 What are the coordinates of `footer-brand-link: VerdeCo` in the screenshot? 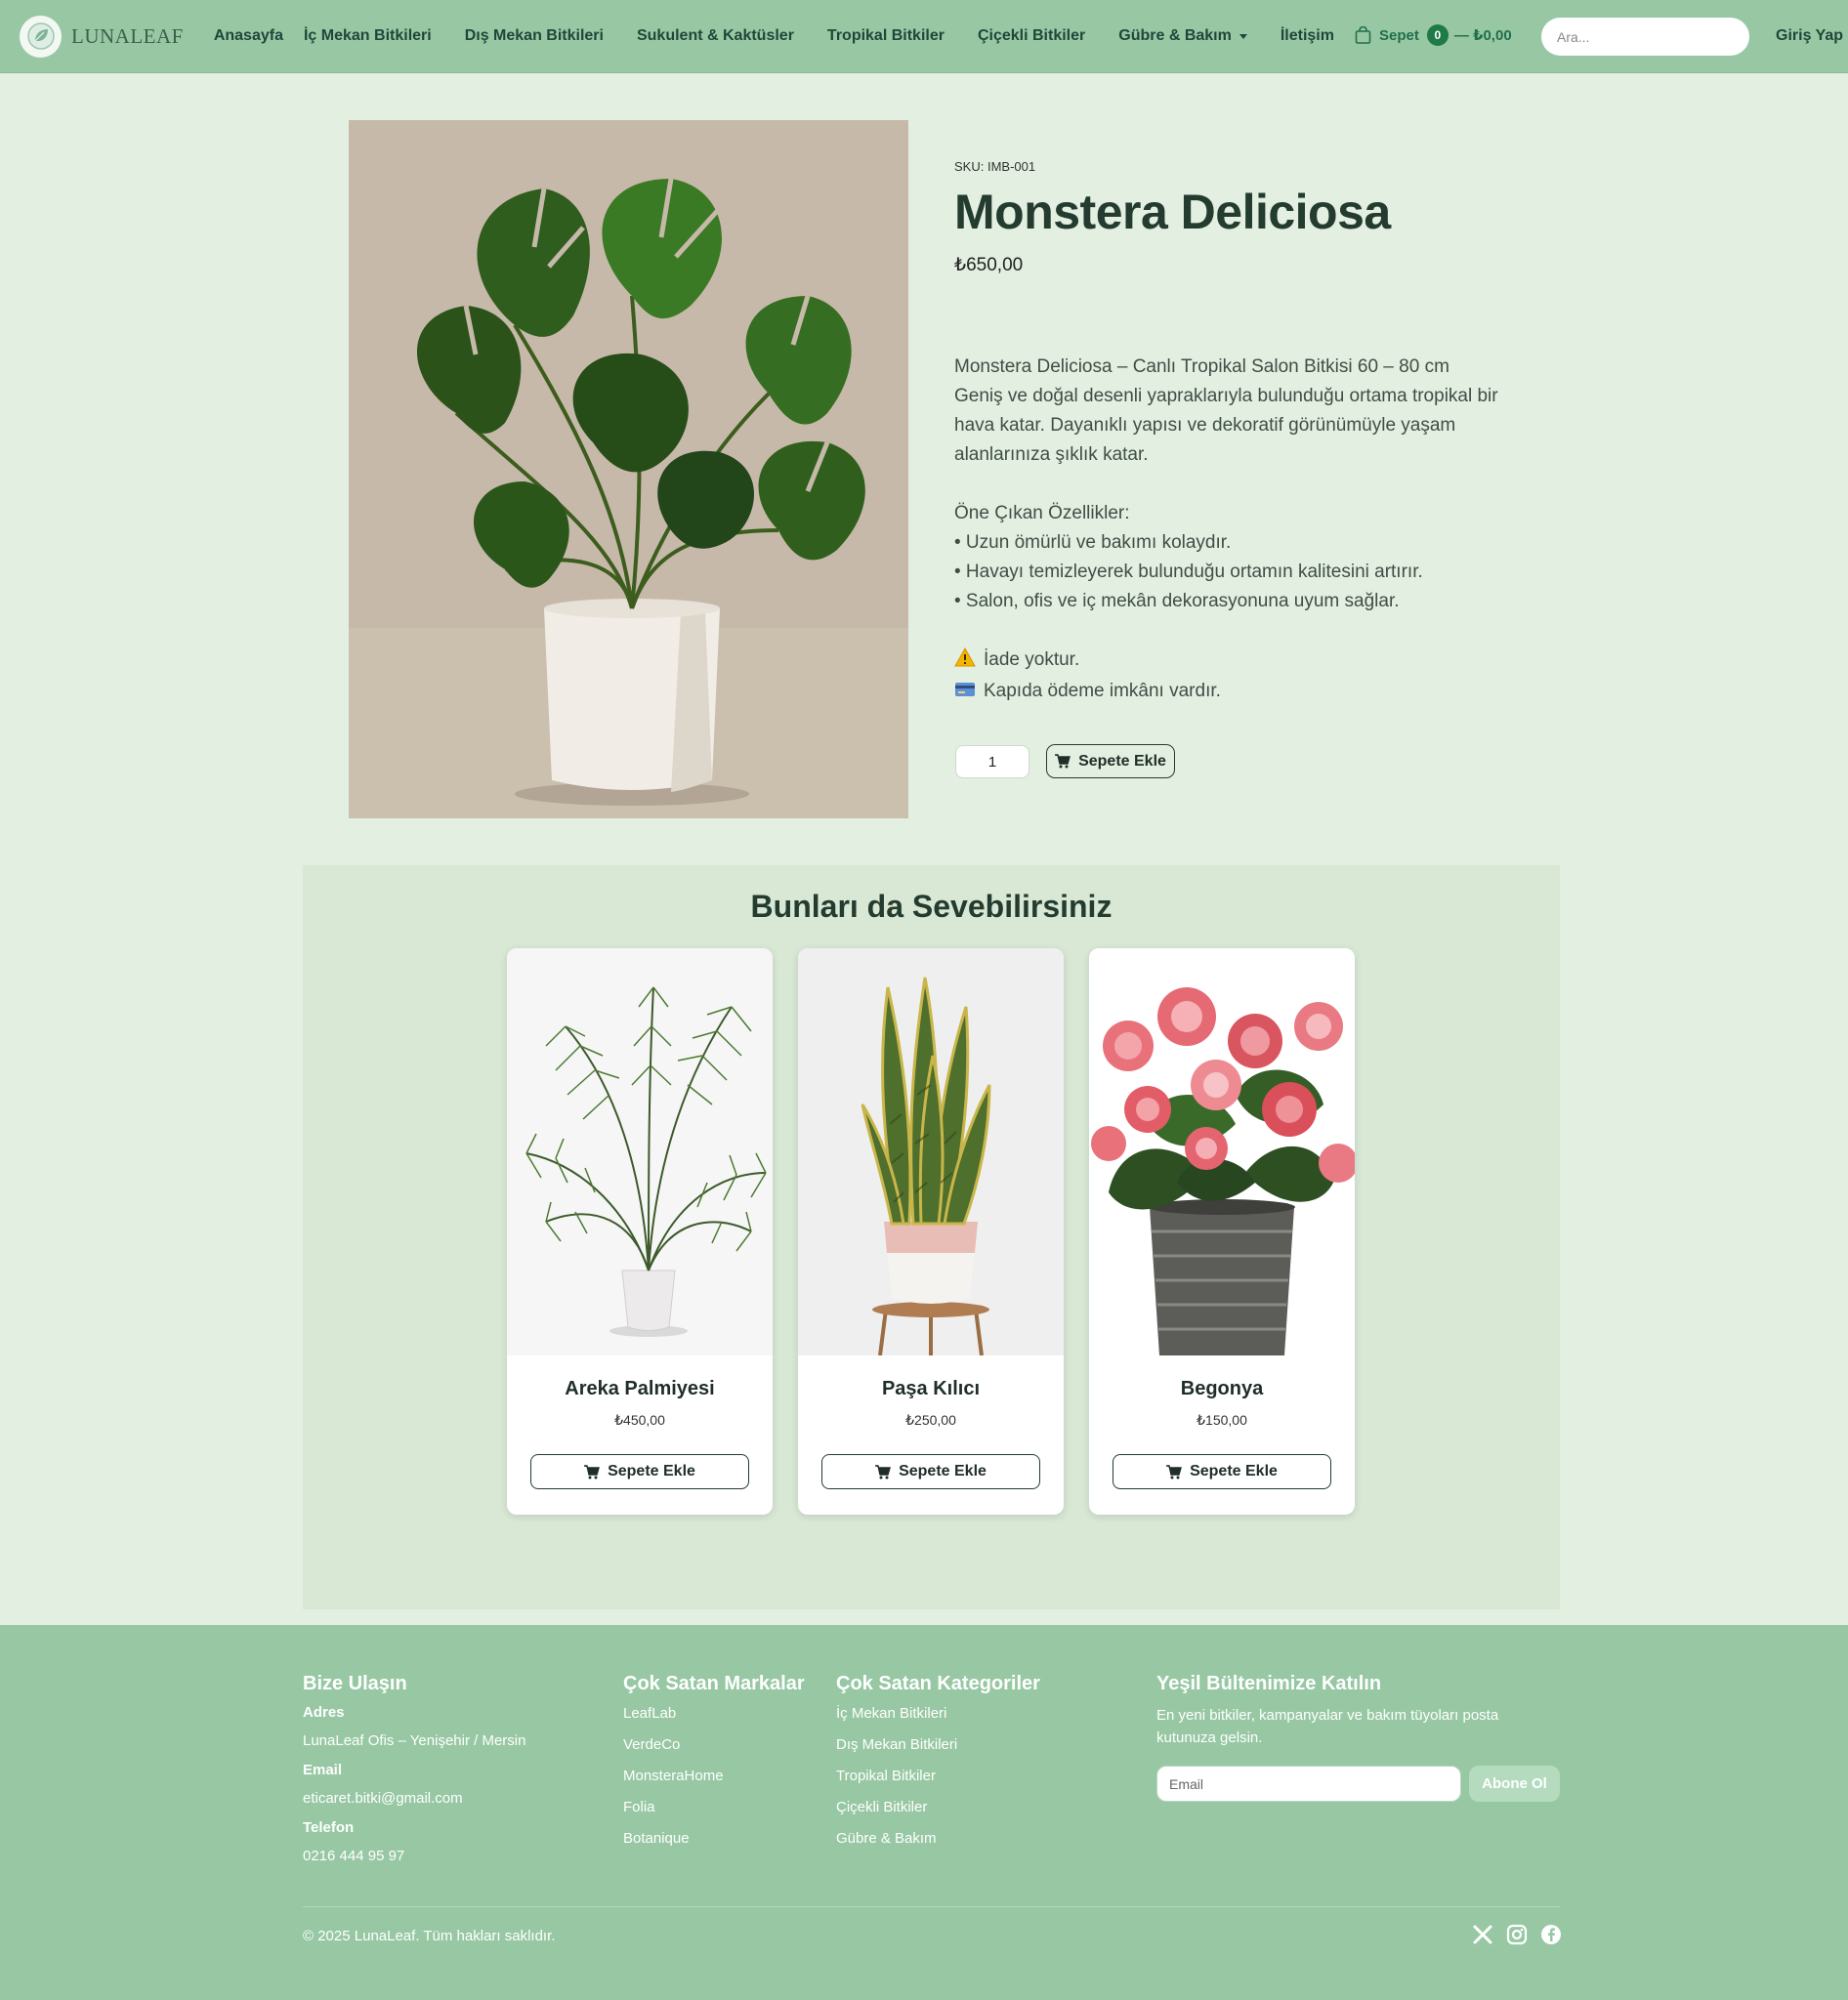 It's located at (651, 1744).